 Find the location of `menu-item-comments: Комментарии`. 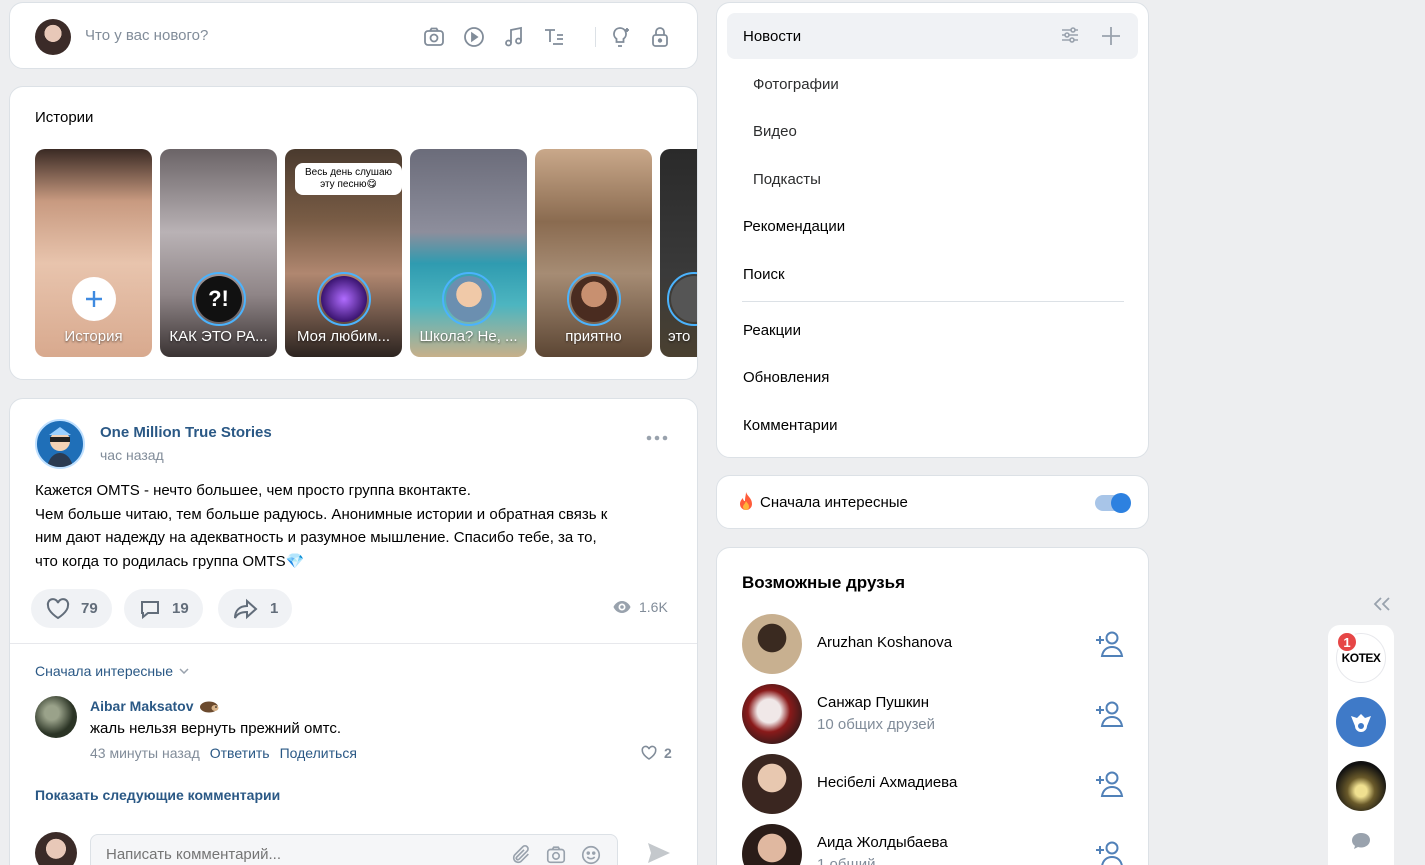

menu-item-comments: Комментарии is located at coordinates (932, 425).